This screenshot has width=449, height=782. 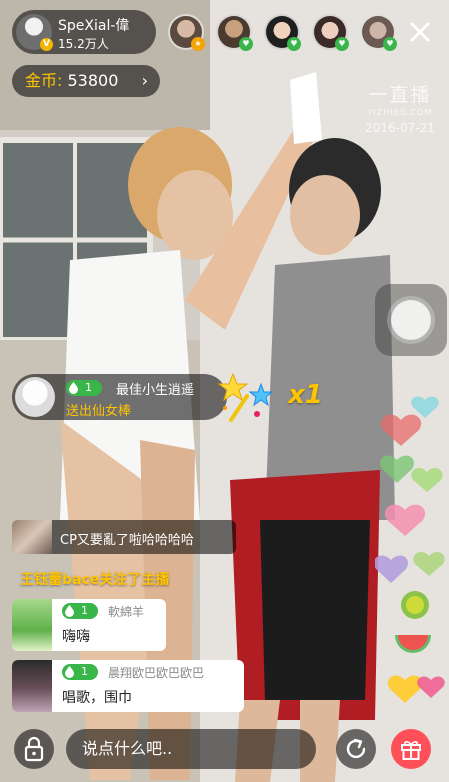 I want to click on watermark: 一直播 YIZHIBO.COM 2016-07-21, so click(x=400, y=107).